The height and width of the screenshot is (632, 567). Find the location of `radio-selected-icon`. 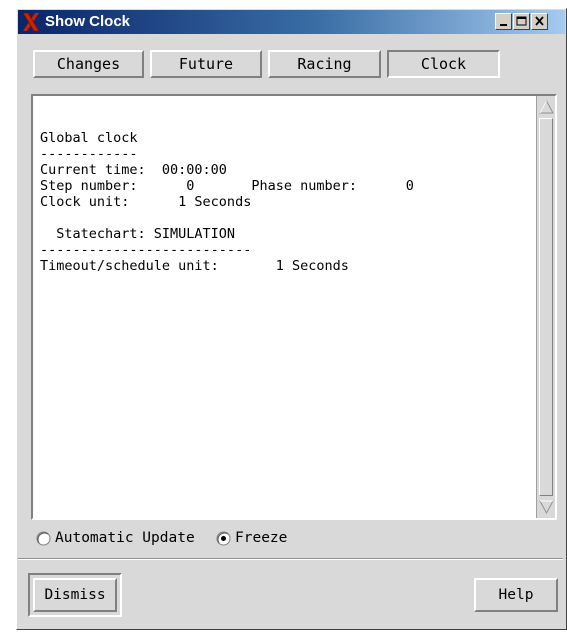

radio-selected-icon is located at coordinates (223, 538).